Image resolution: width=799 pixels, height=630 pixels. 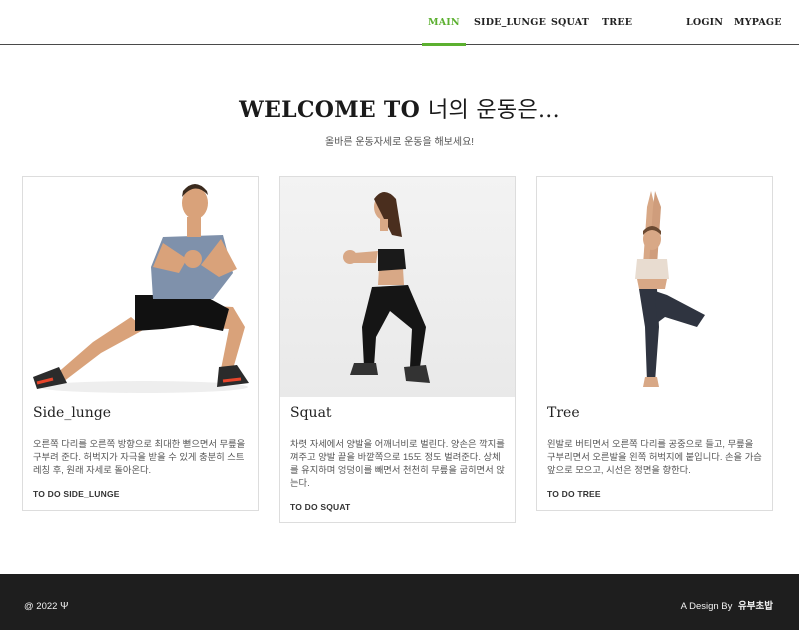 What do you see at coordinates (399, 142) in the screenshot?
I see `page-subtitle: 올바른 운동자세로 운동을 해보세요!` at bounding box center [399, 142].